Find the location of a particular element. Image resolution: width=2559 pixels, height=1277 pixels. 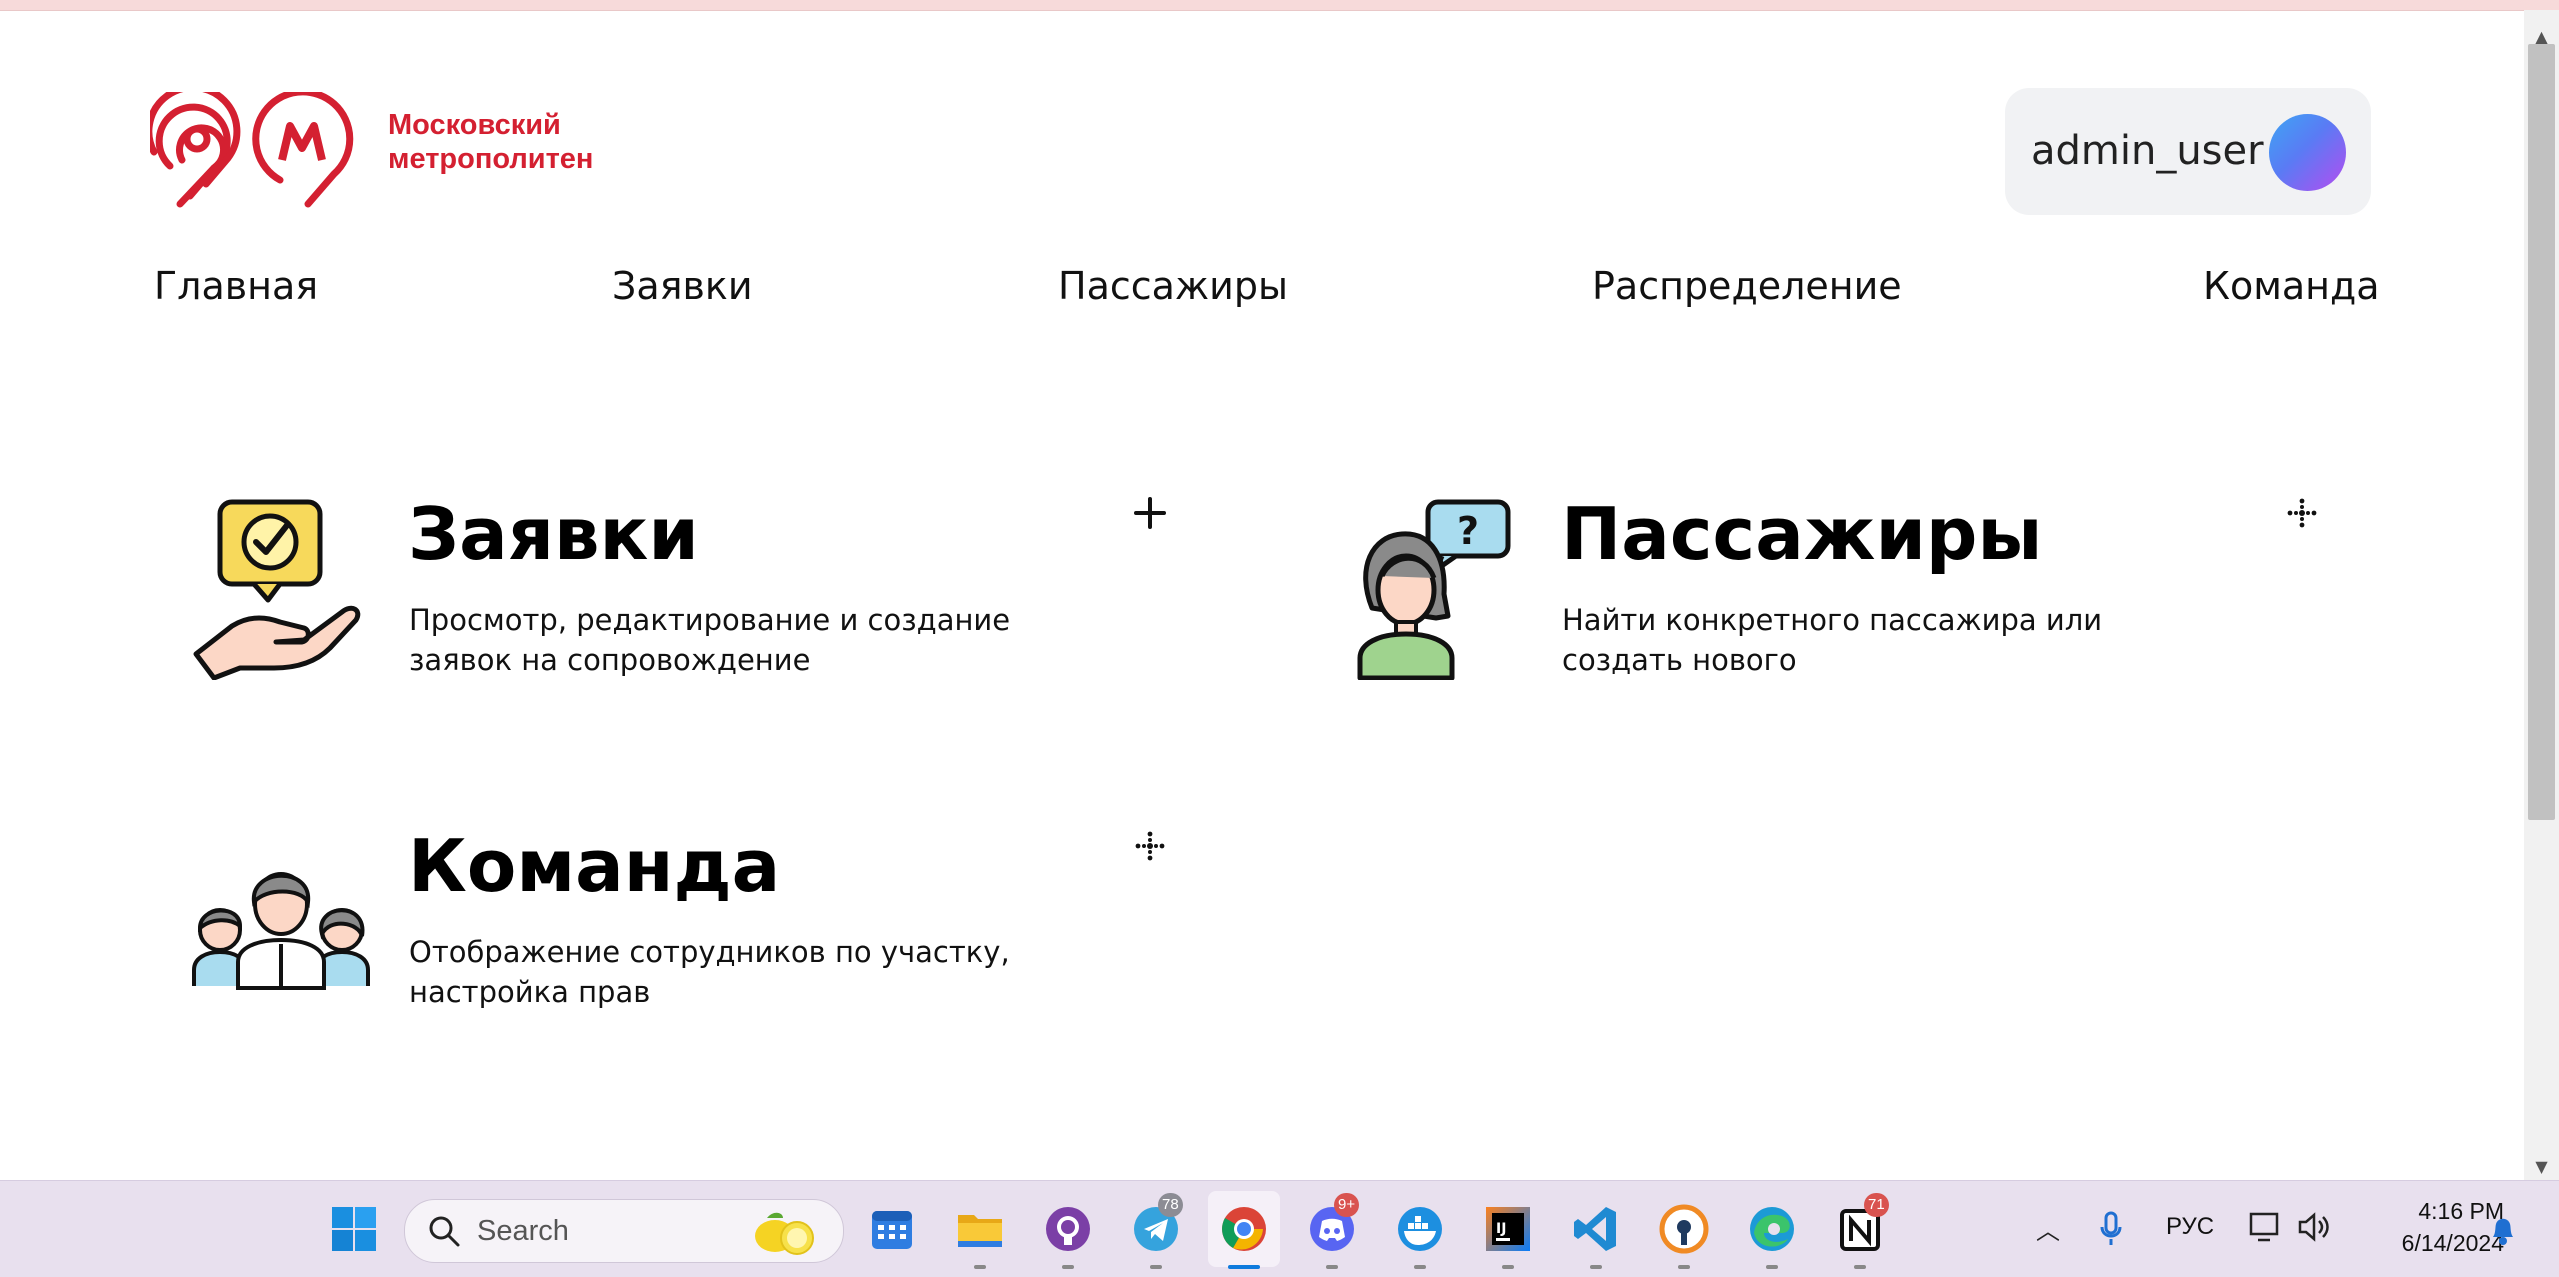

active-app-indicator is located at coordinates (1244, 1267).